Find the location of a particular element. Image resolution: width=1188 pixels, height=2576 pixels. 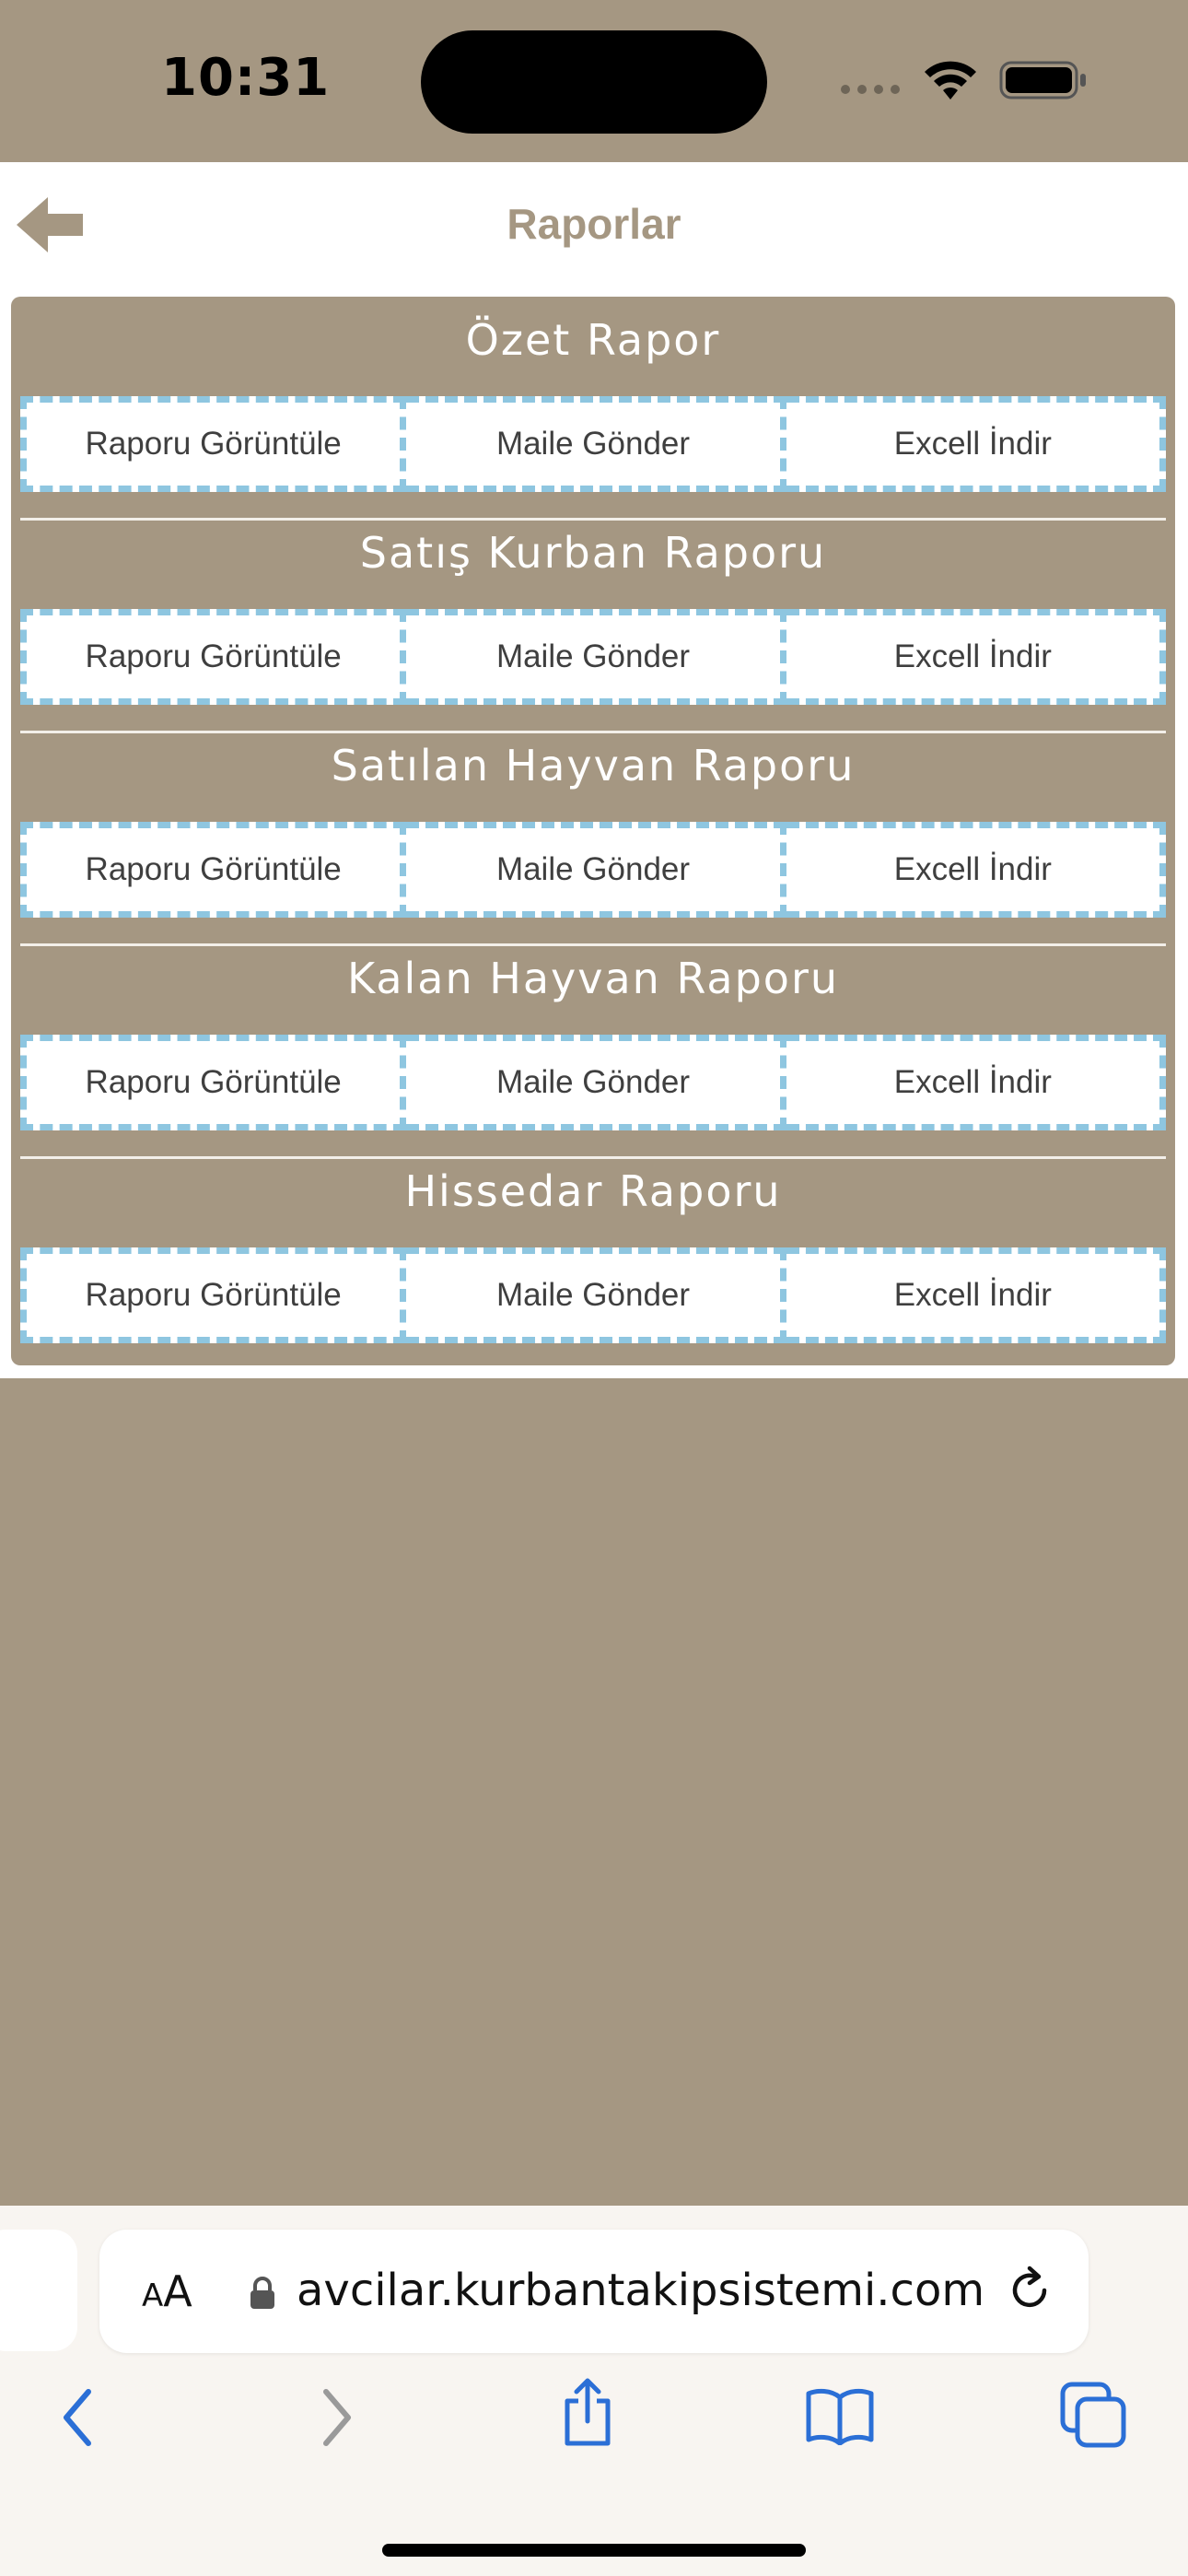

browser-bar: AA avcilar.kurbantakipsistemi.com is located at coordinates (594, 2391).